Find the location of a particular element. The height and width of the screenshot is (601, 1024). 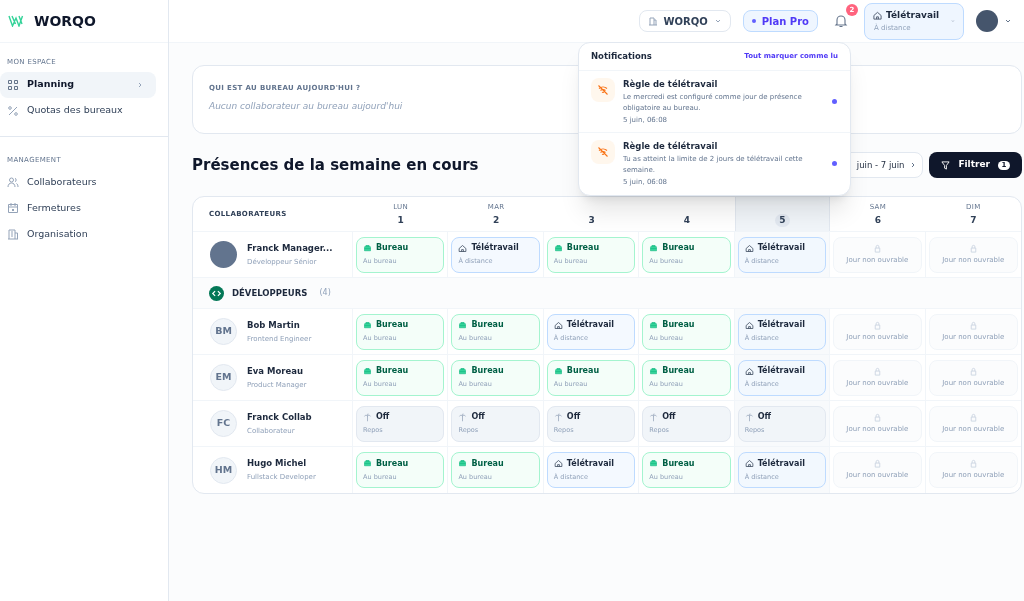

calendar-icon is located at coordinates (13, 208).